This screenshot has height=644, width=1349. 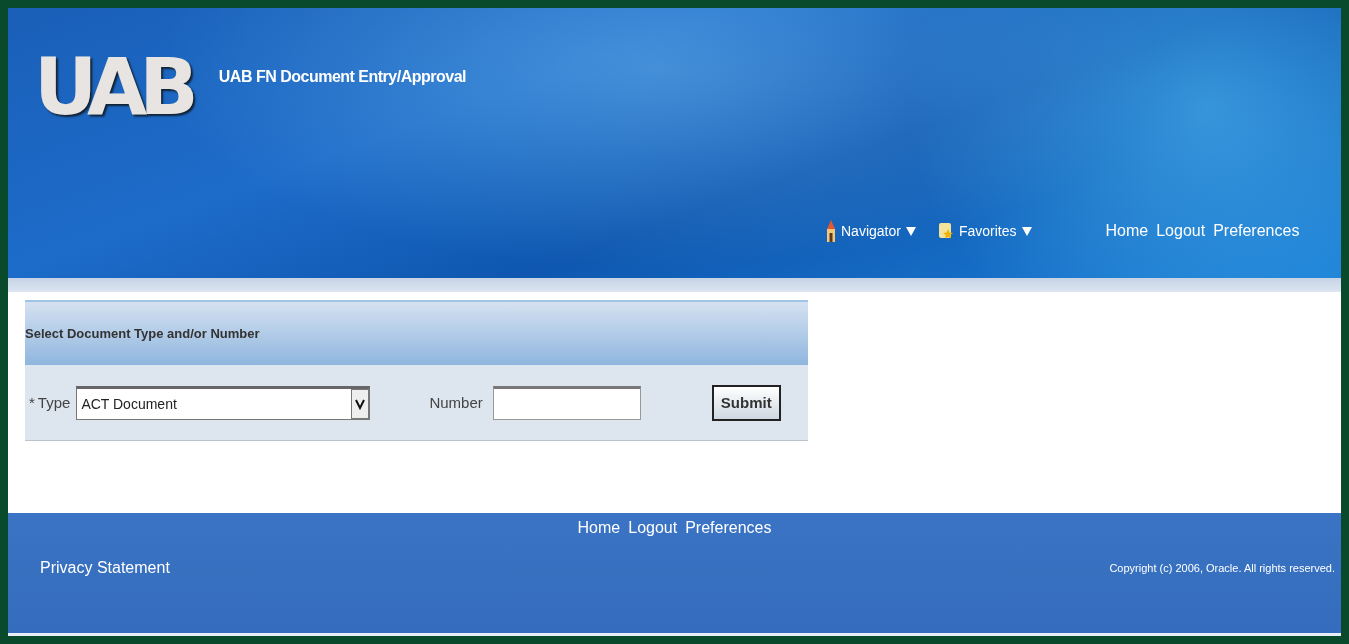 I want to click on field-label: Number, so click(x=456, y=402).